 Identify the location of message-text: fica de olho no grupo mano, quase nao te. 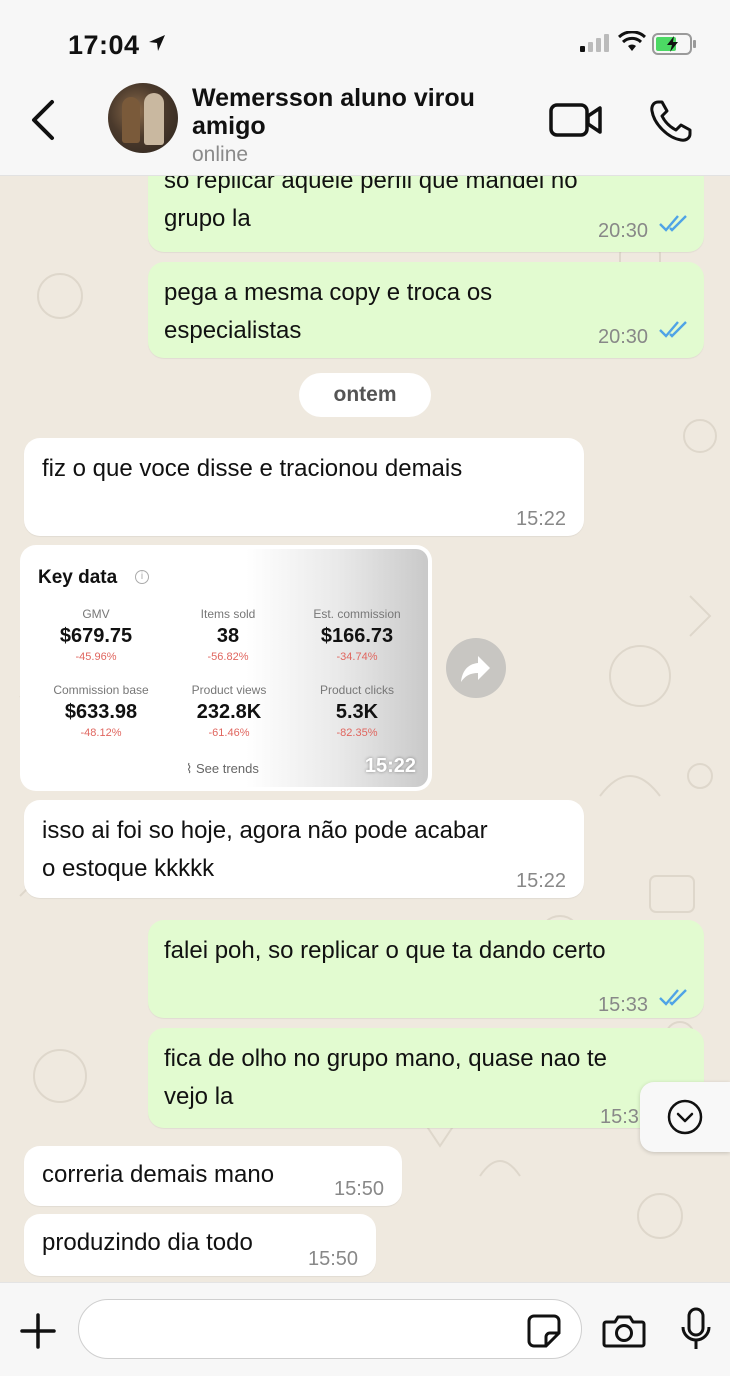
(385, 1058).